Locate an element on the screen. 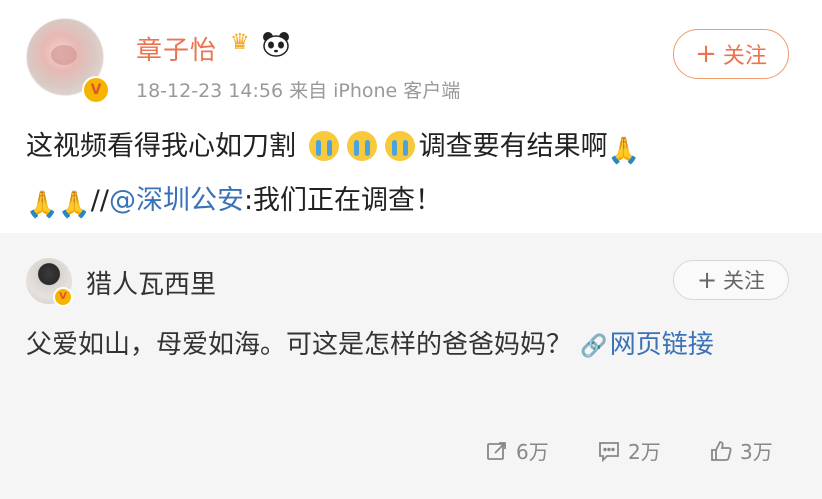 The height and width of the screenshot is (499, 822). share-icon is located at coordinates (496, 450).